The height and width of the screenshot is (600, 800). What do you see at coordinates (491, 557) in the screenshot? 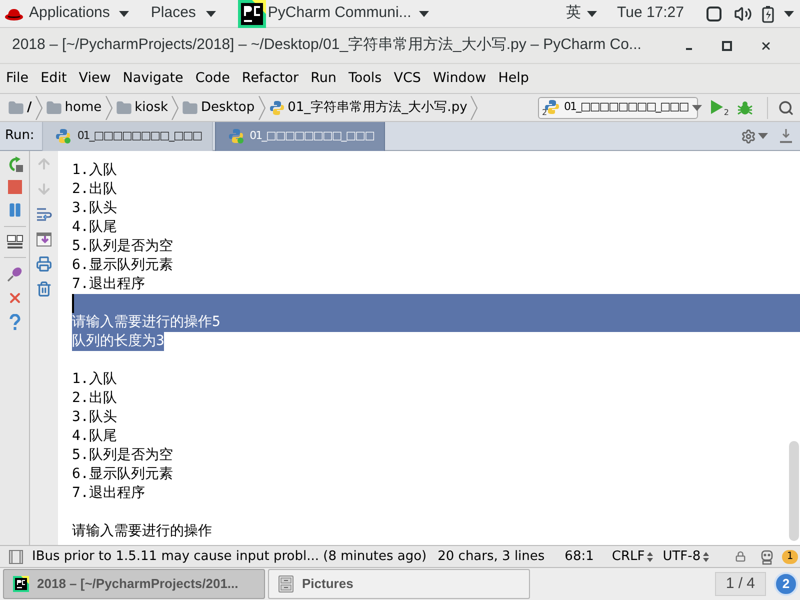
I see `selection-info: 20 chars, 3 lines` at bounding box center [491, 557].